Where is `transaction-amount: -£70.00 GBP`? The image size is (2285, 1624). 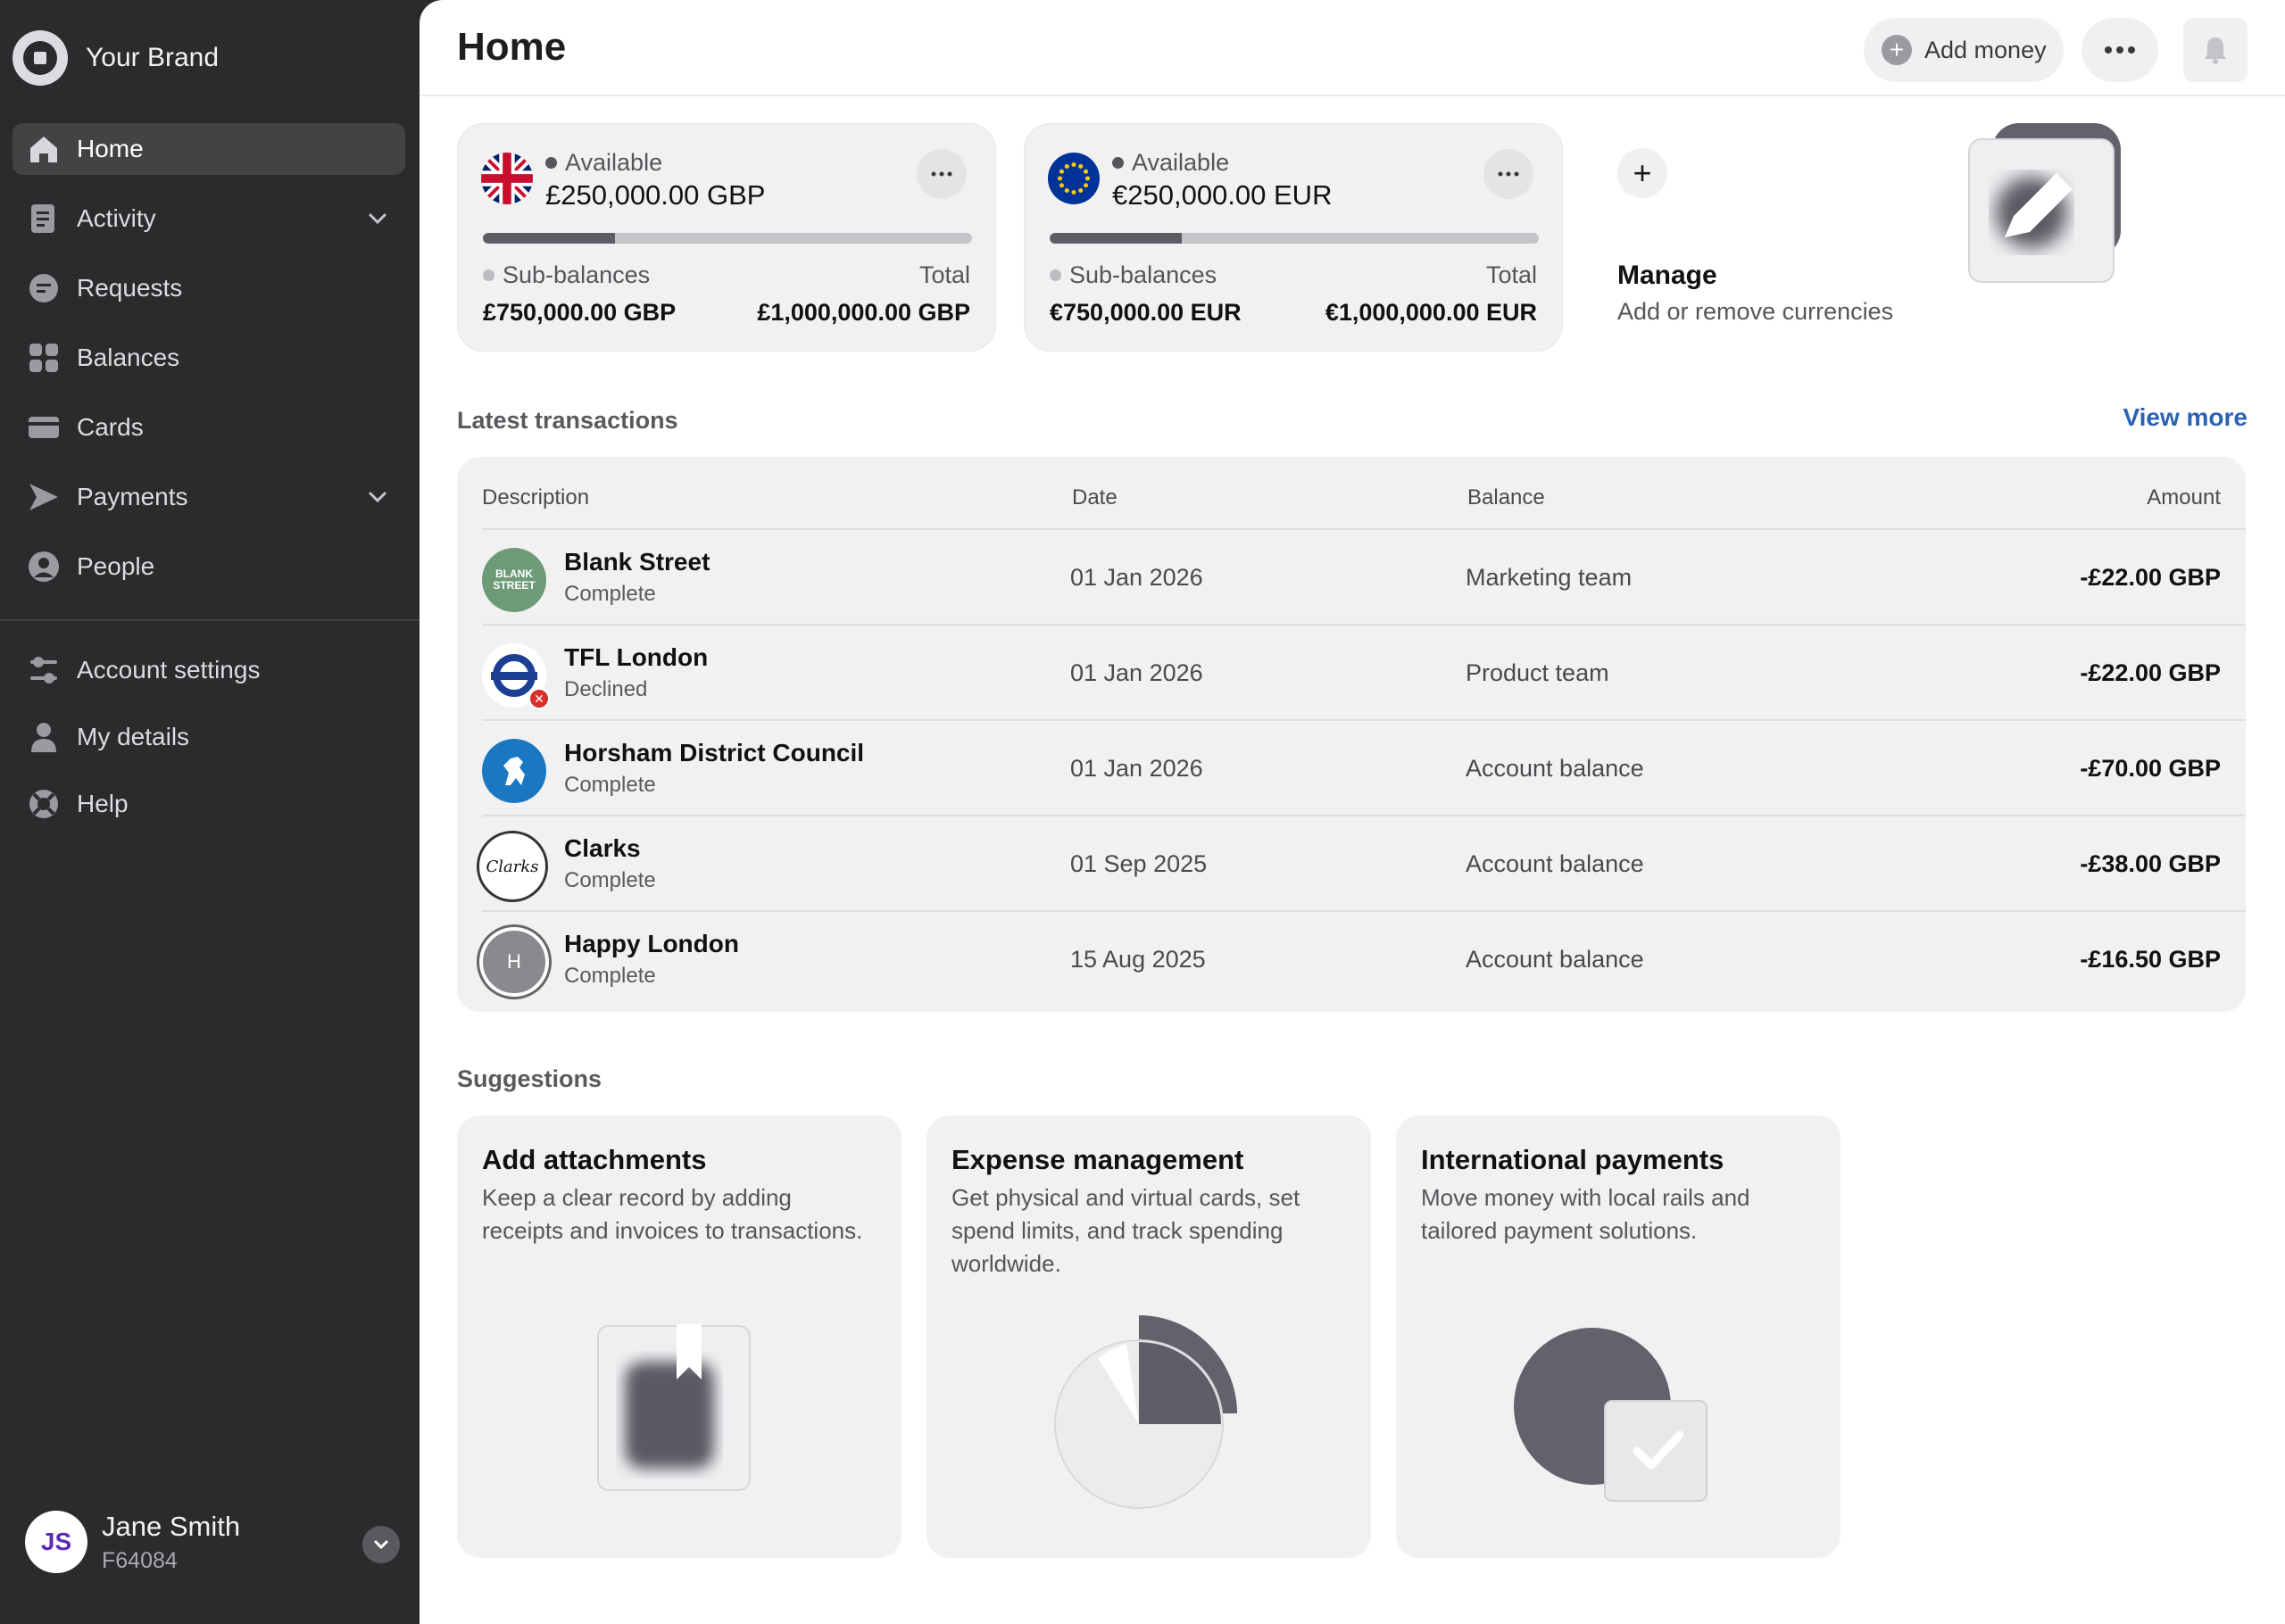
transaction-amount: -£70.00 GBP is located at coordinates (2150, 768).